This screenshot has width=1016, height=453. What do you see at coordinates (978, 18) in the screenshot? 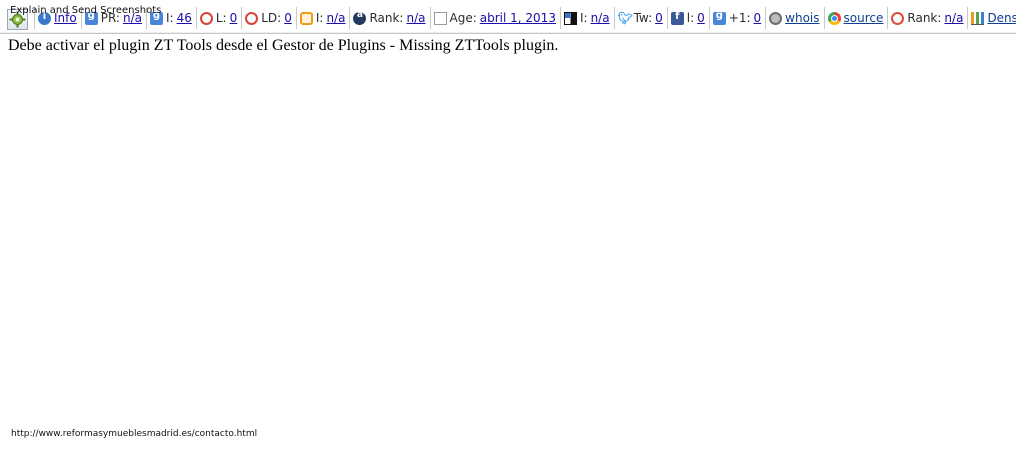
I see `density-icon` at bounding box center [978, 18].